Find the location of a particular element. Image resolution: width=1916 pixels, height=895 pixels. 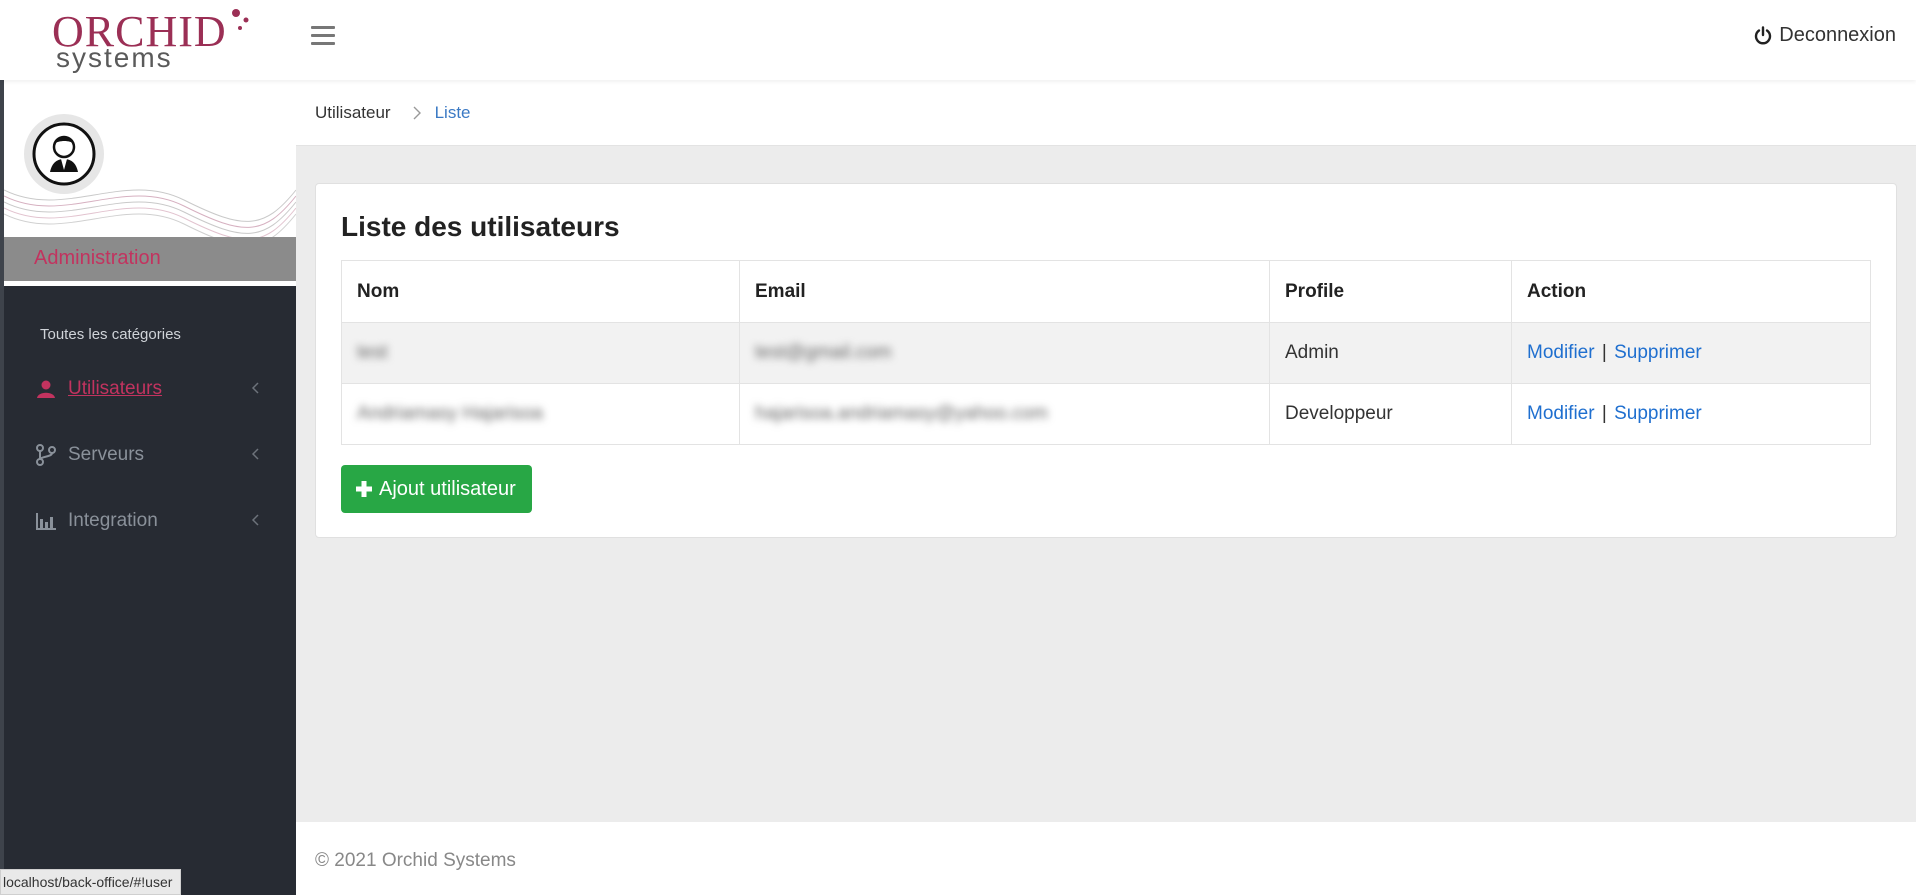

power-icon is located at coordinates (1763, 34).